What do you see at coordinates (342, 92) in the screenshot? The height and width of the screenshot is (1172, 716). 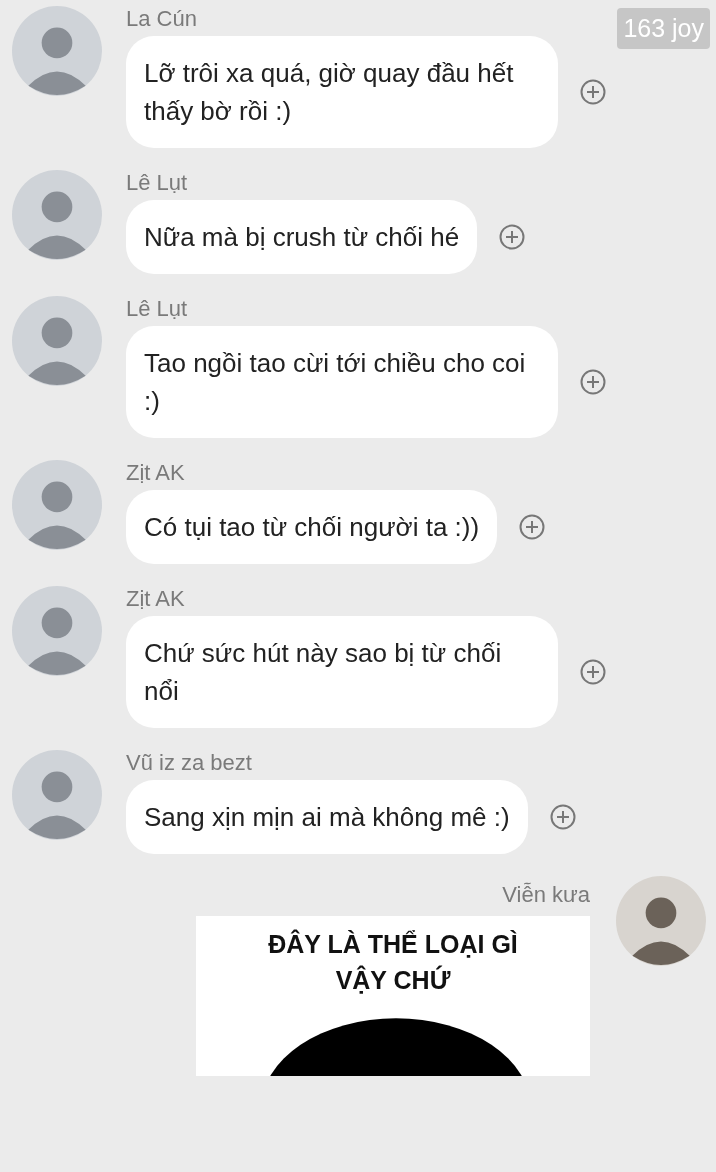 I see `message-bubble: Lỡ trôi xa quá, giờ quay đầu hết thấy bờ rồi :)` at bounding box center [342, 92].